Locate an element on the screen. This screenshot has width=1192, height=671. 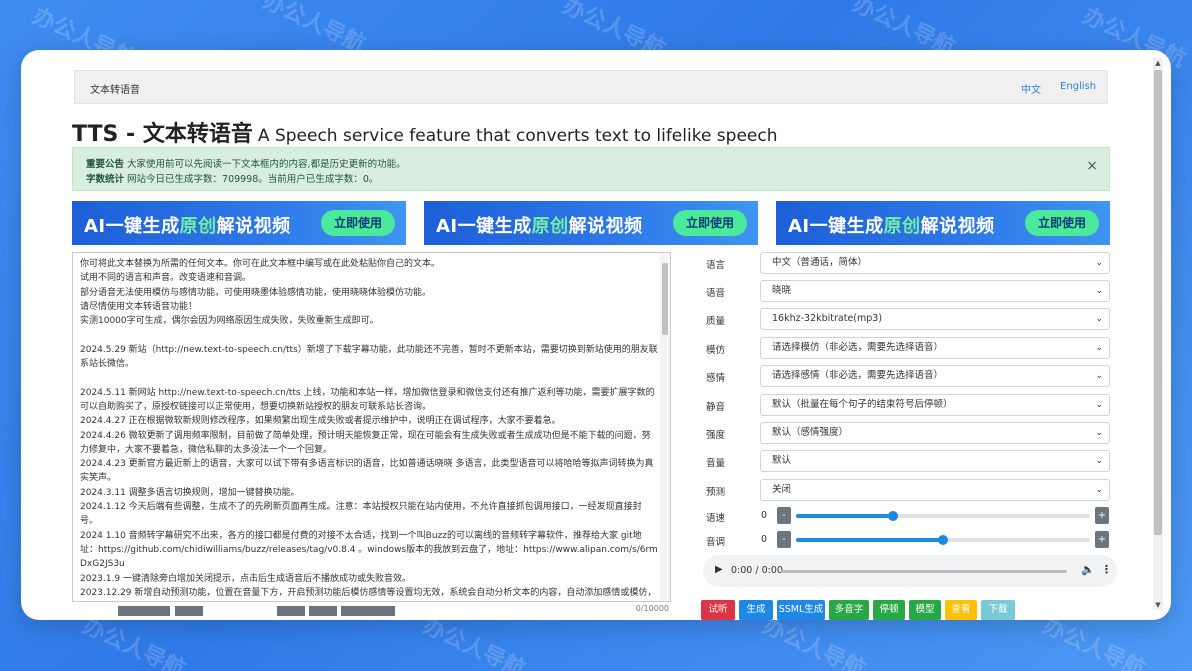
rate-value: 0 is located at coordinates (764, 515).